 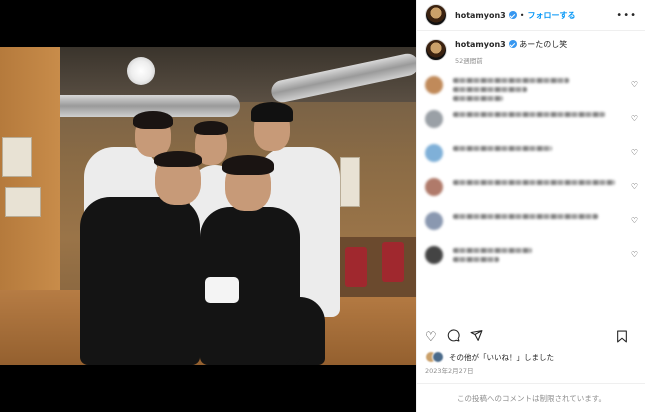 What do you see at coordinates (551, 15) in the screenshot?
I see `follow-button: フォローする` at bounding box center [551, 15].